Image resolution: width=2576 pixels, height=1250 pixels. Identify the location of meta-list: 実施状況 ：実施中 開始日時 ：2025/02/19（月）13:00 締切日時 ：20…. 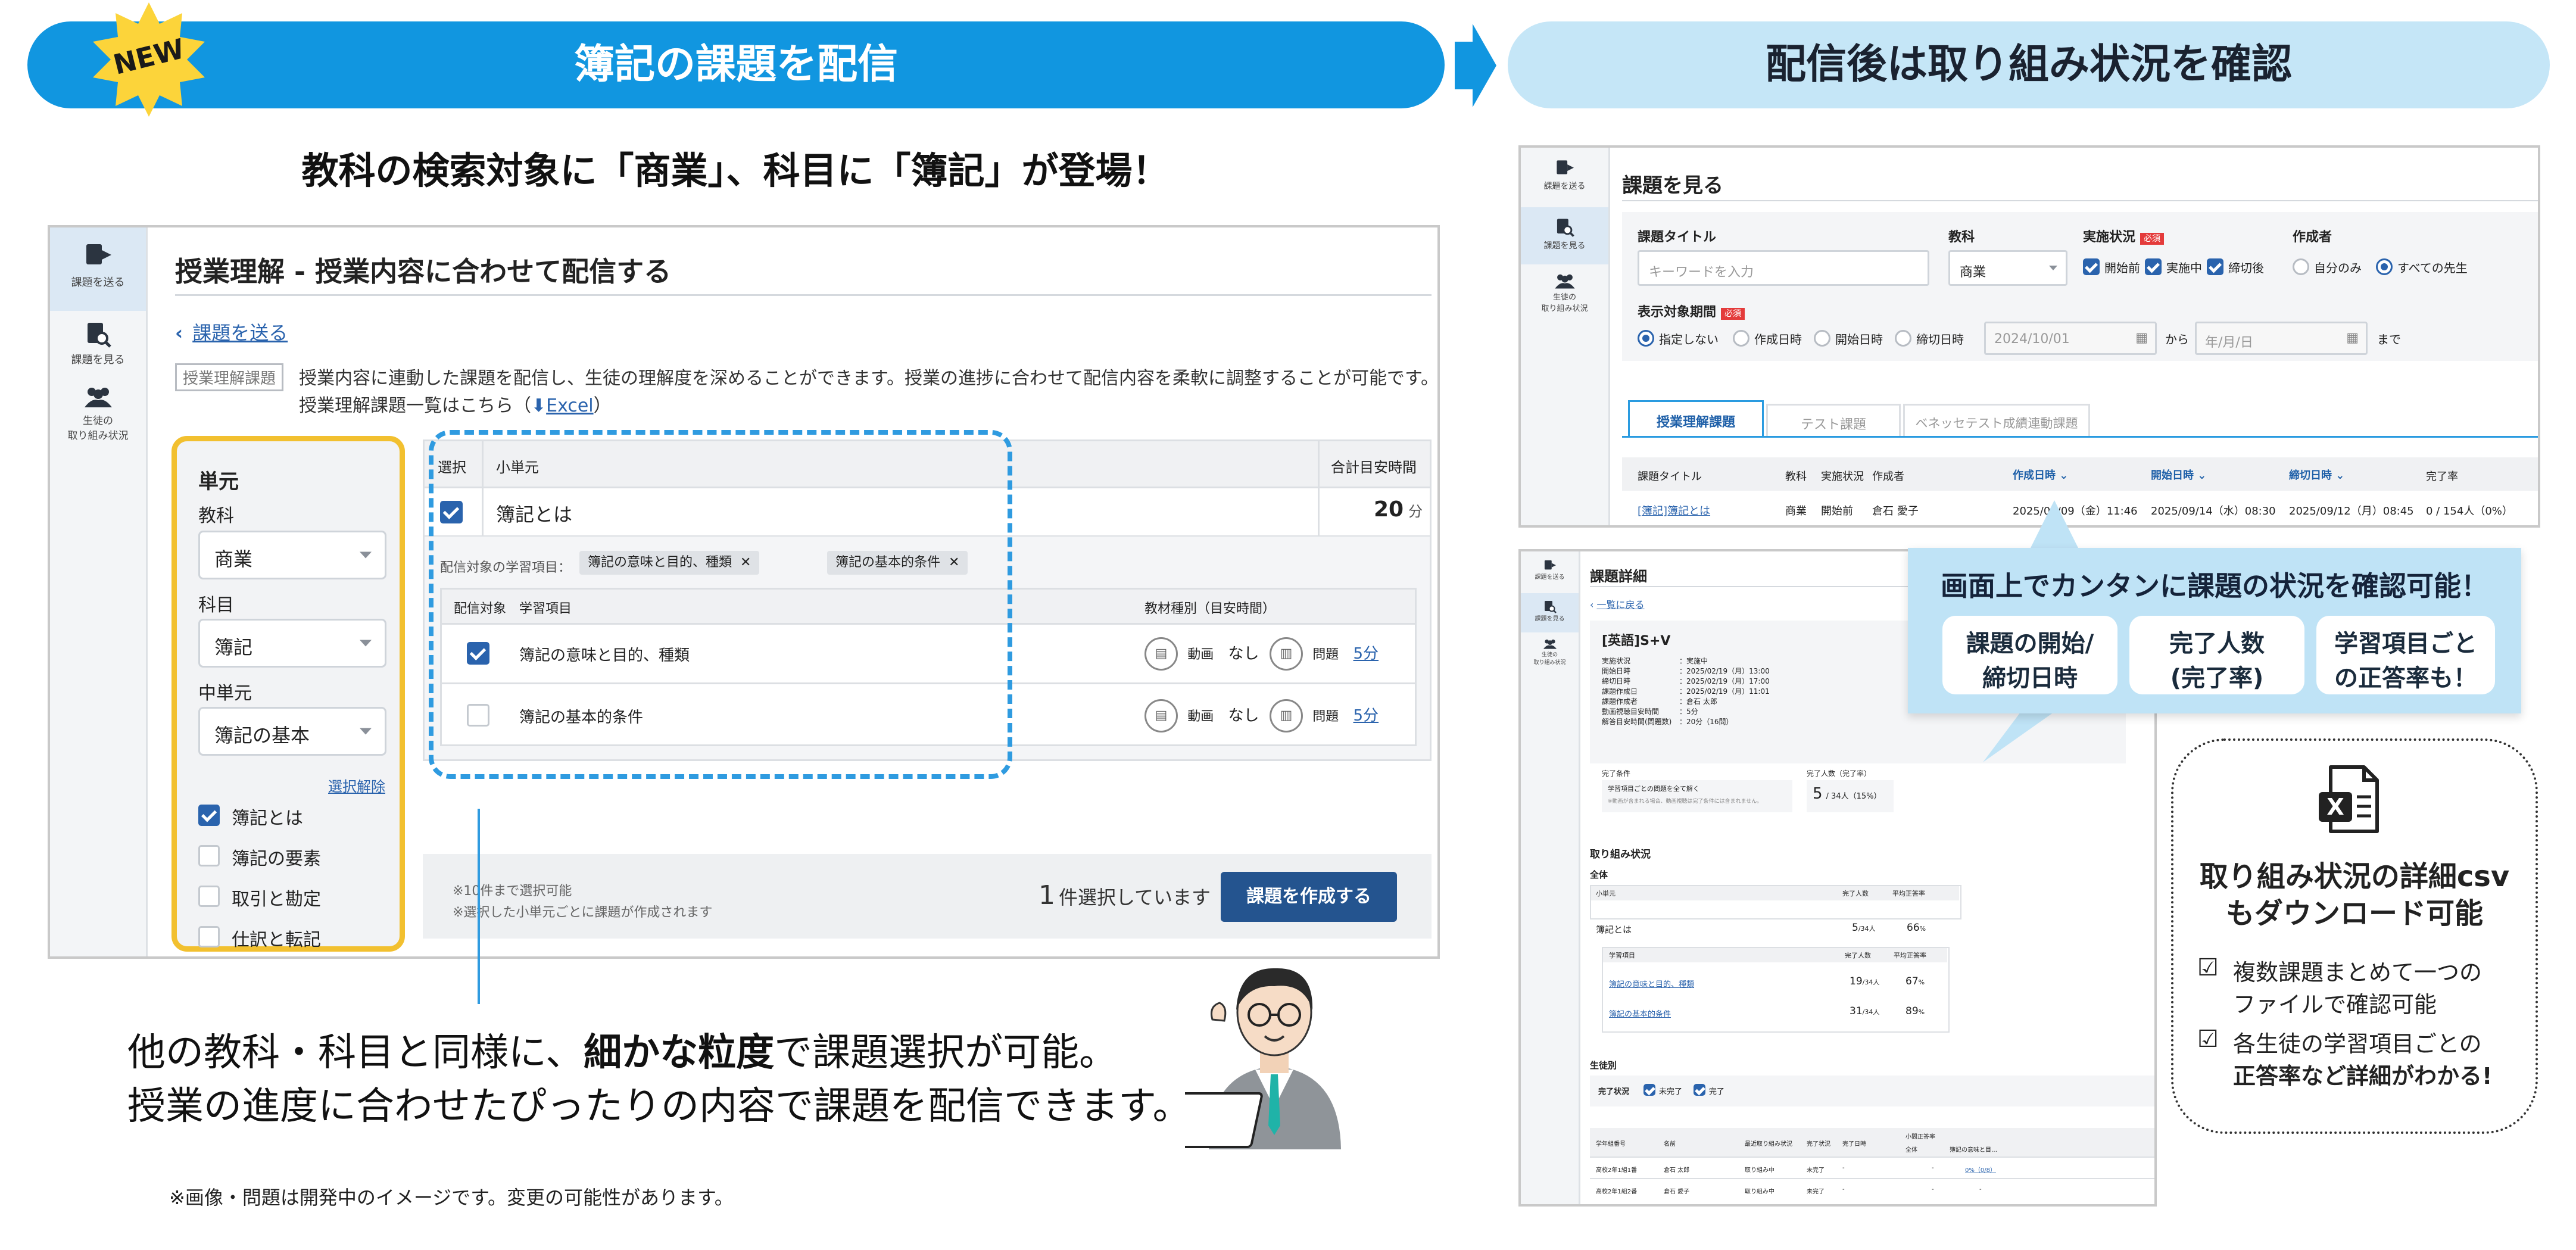
(1686, 691).